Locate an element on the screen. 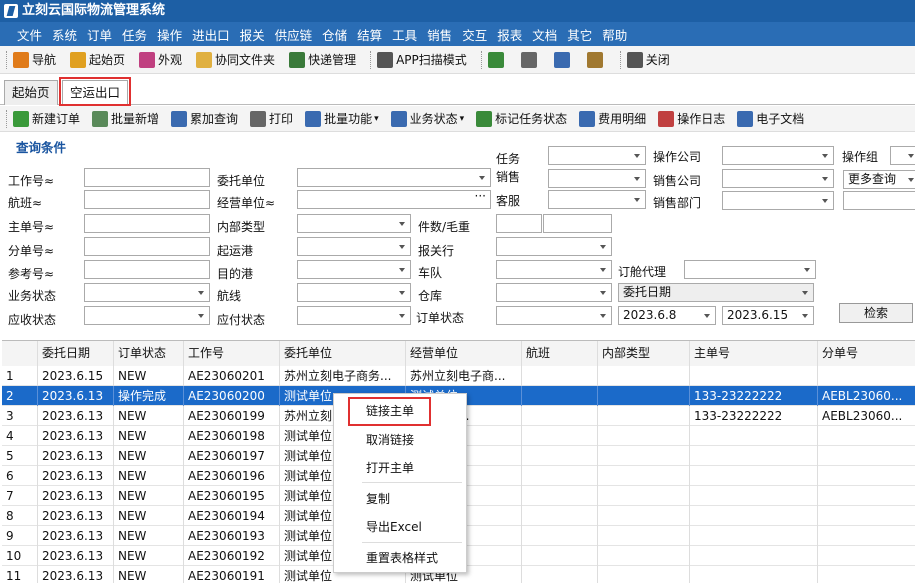 This screenshot has width=915, height=583. agent-input: ··· is located at coordinates (394, 198).